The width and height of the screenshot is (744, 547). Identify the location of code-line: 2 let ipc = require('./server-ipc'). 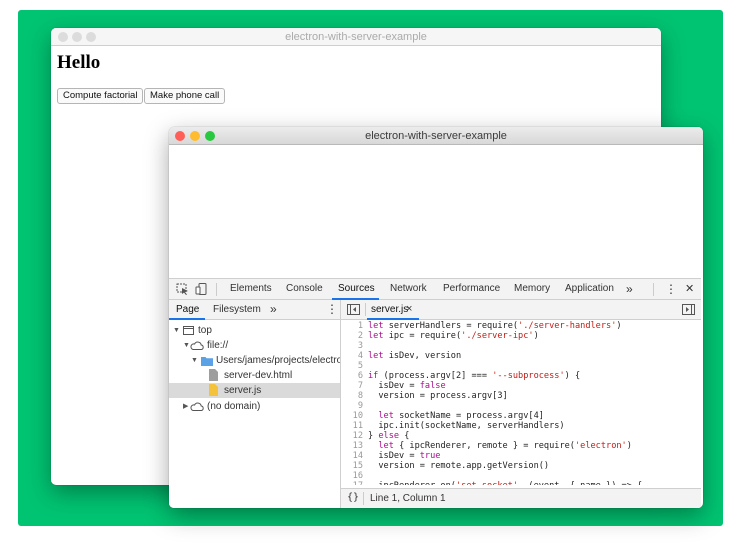
(521, 336).